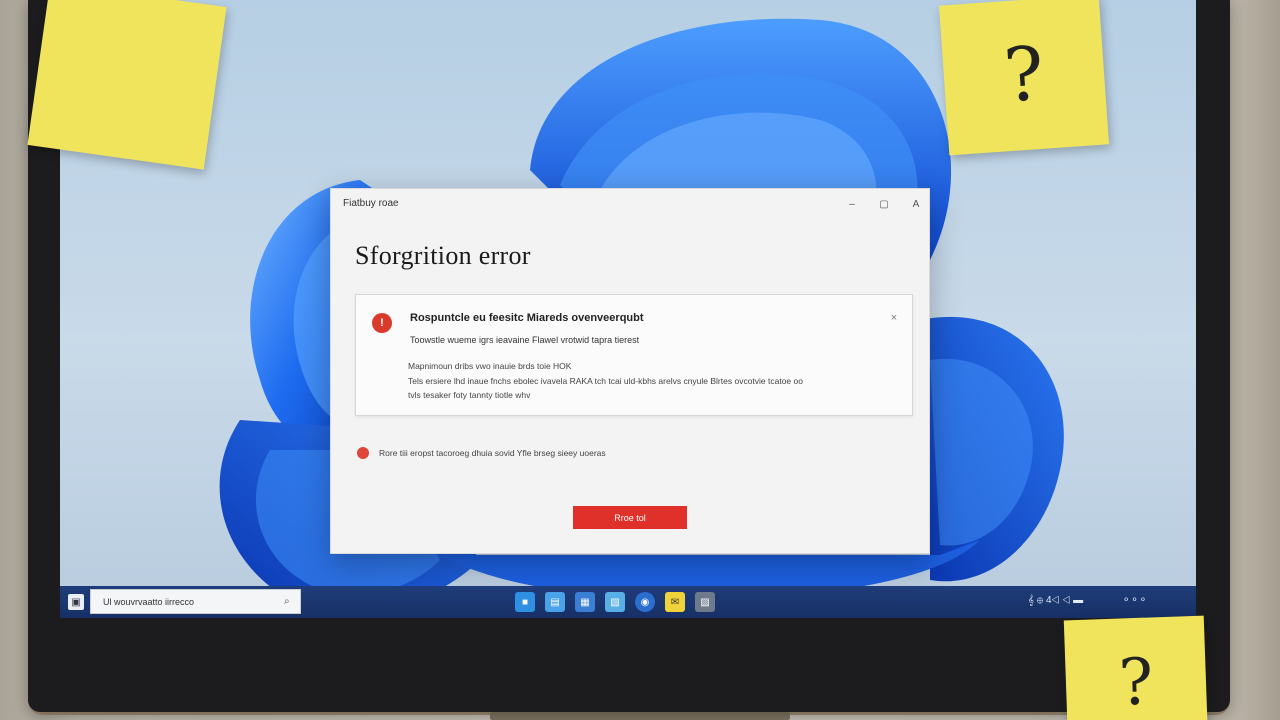 Image resolution: width=1280 pixels, height=720 pixels. Describe the element at coordinates (525, 602) in the screenshot. I see `file-explorer-icon: ■` at that location.